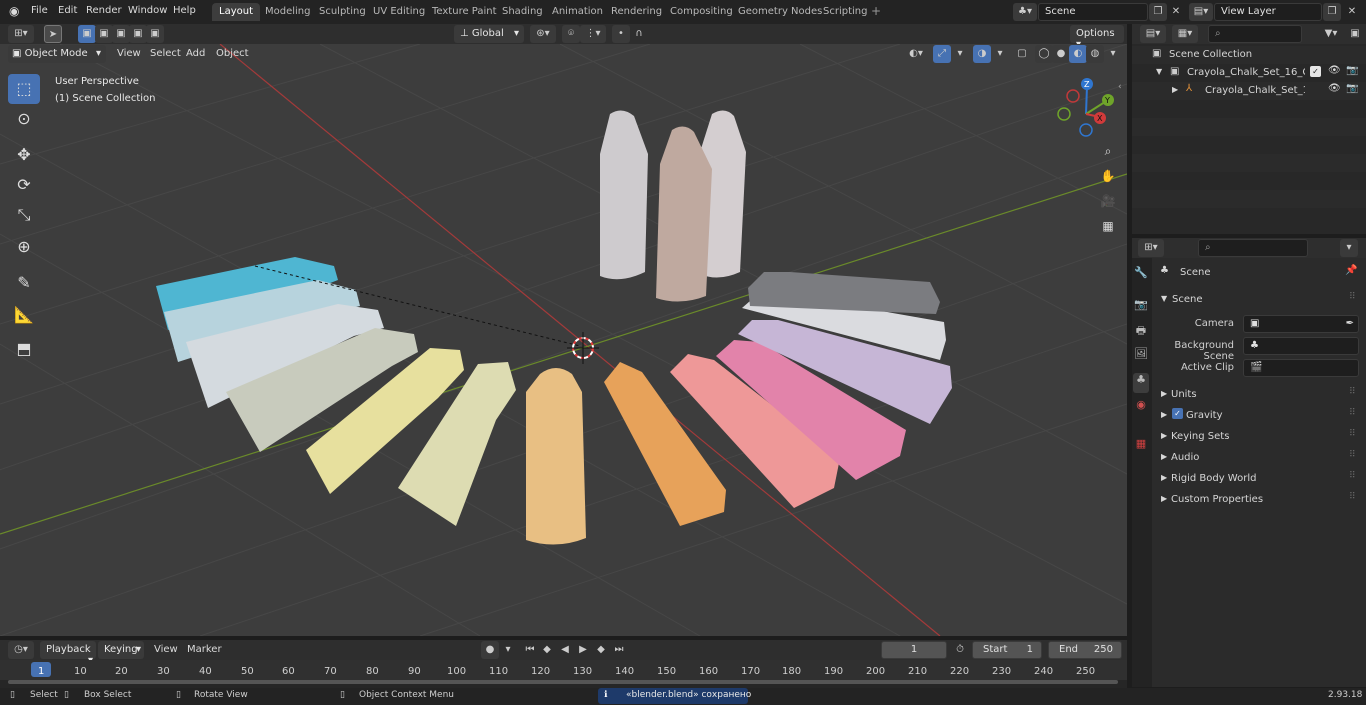  What do you see at coordinates (1201, 12) in the screenshot?
I see `view-layer-icon: ▤▾` at bounding box center [1201, 12].